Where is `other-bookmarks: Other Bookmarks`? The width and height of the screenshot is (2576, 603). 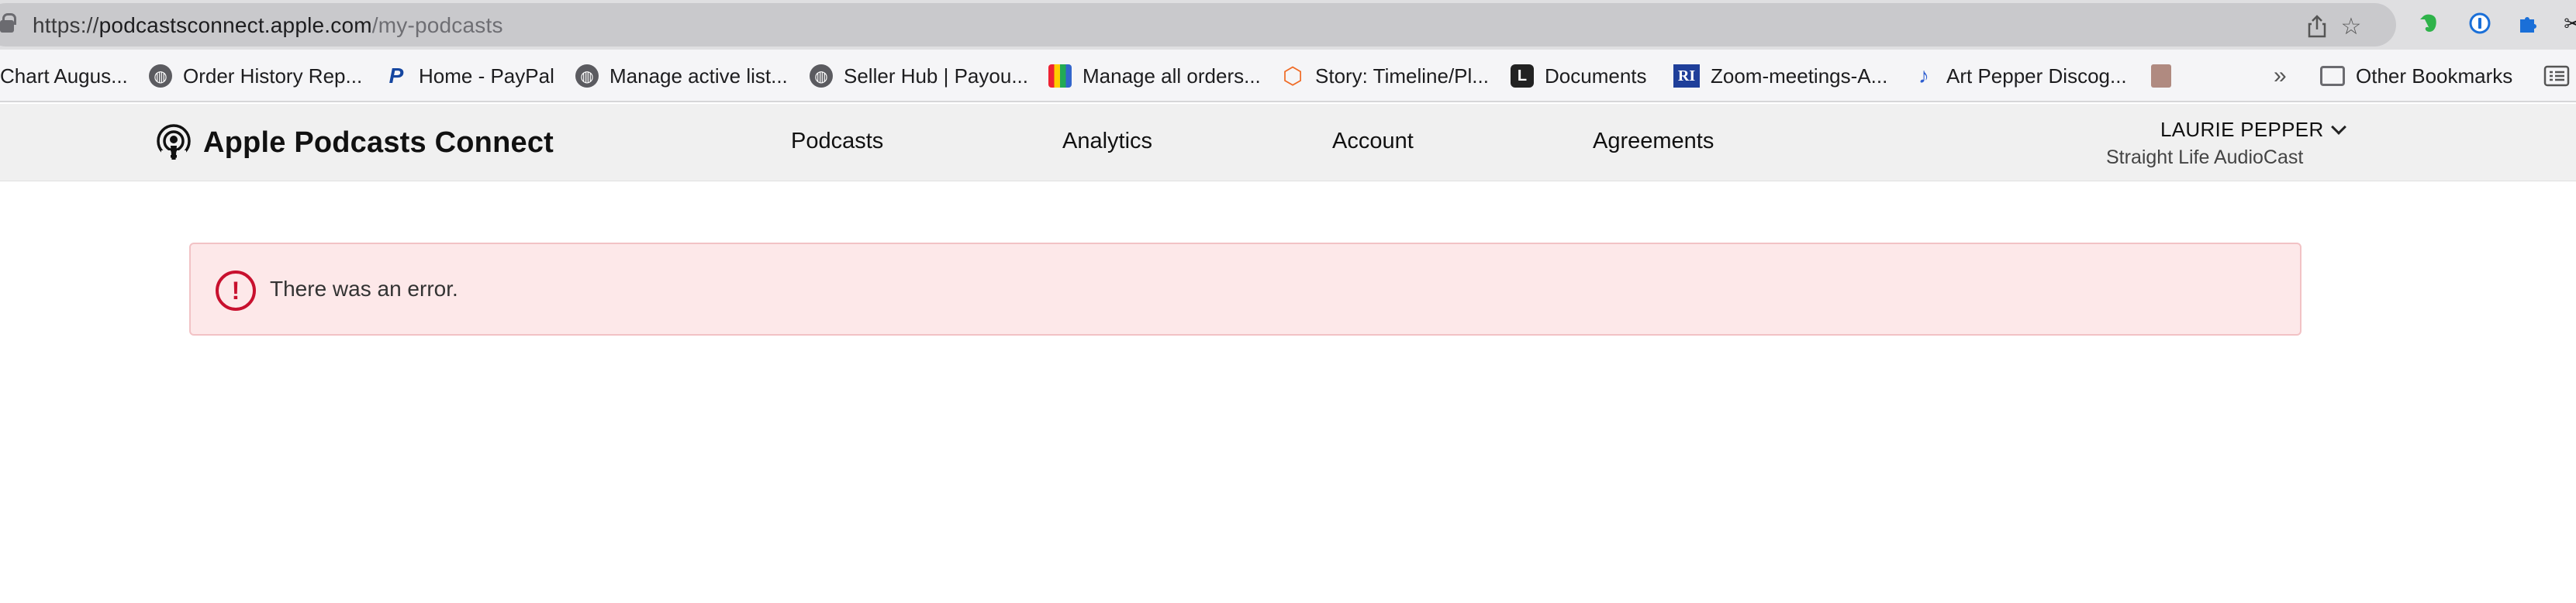 other-bookmarks: Other Bookmarks is located at coordinates (2416, 76).